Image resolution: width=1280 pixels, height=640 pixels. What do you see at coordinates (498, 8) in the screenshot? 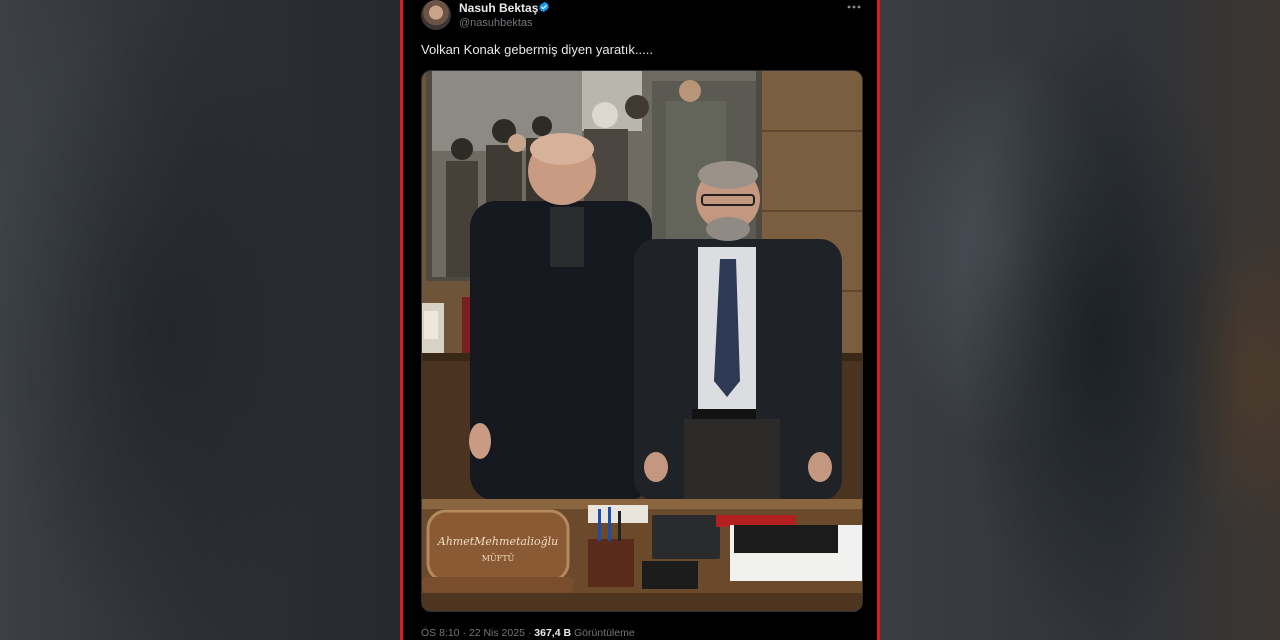
I see `author-display-name: Nasuh Bektaş` at bounding box center [498, 8].